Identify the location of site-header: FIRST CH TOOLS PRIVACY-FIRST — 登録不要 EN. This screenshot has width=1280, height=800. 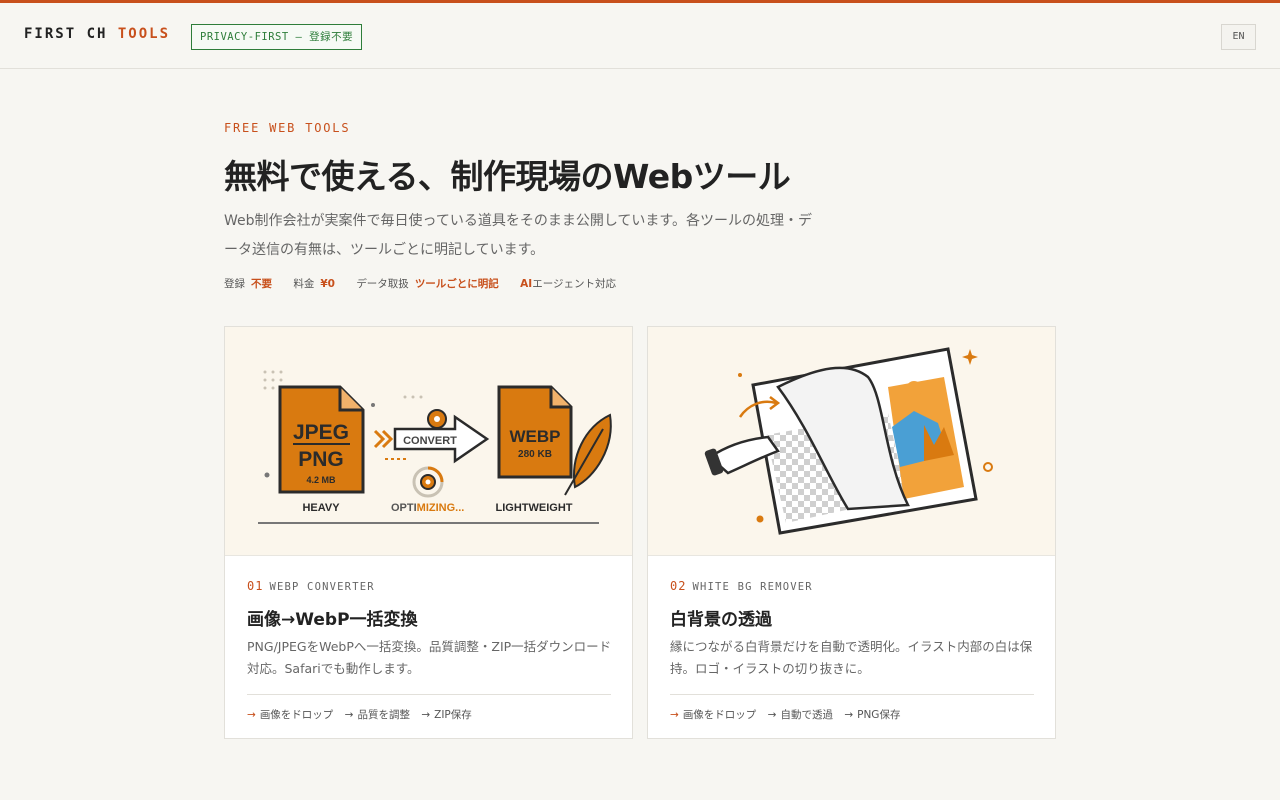
(640, 36).